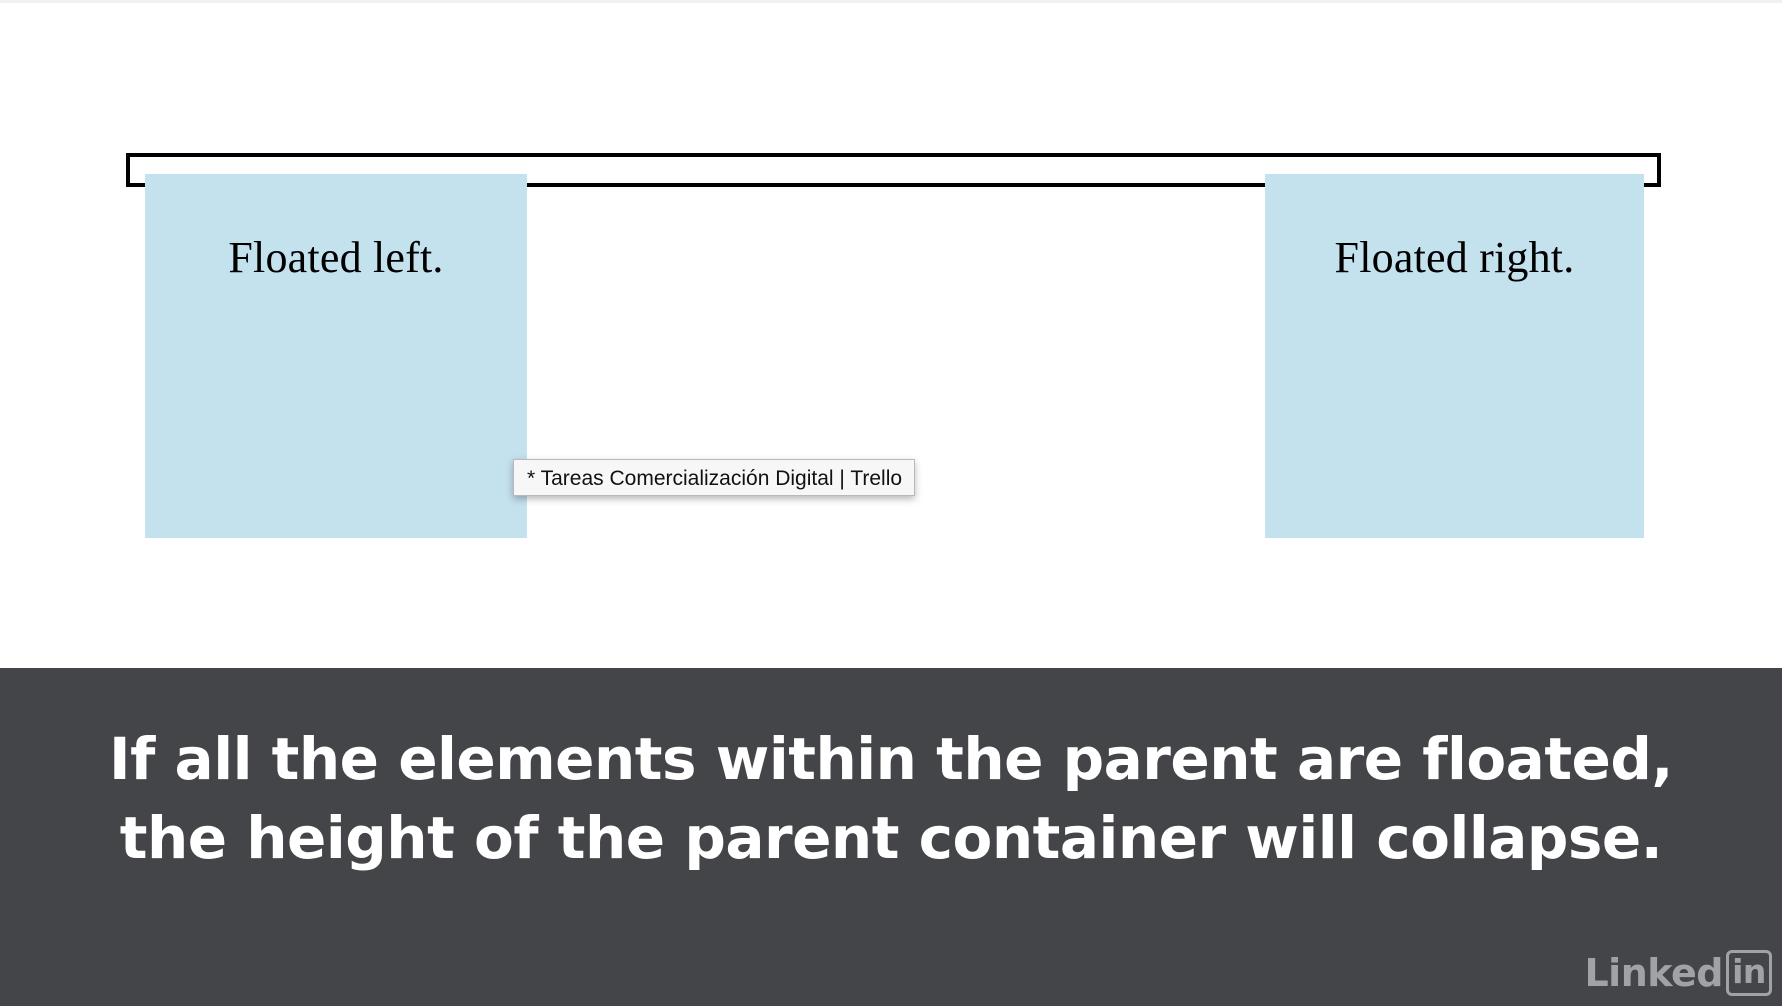 This screenshot has height=1006, width=1782. Describe the element at coordinates (891, 1) in the screenshot. I see `top-edge` at that location.